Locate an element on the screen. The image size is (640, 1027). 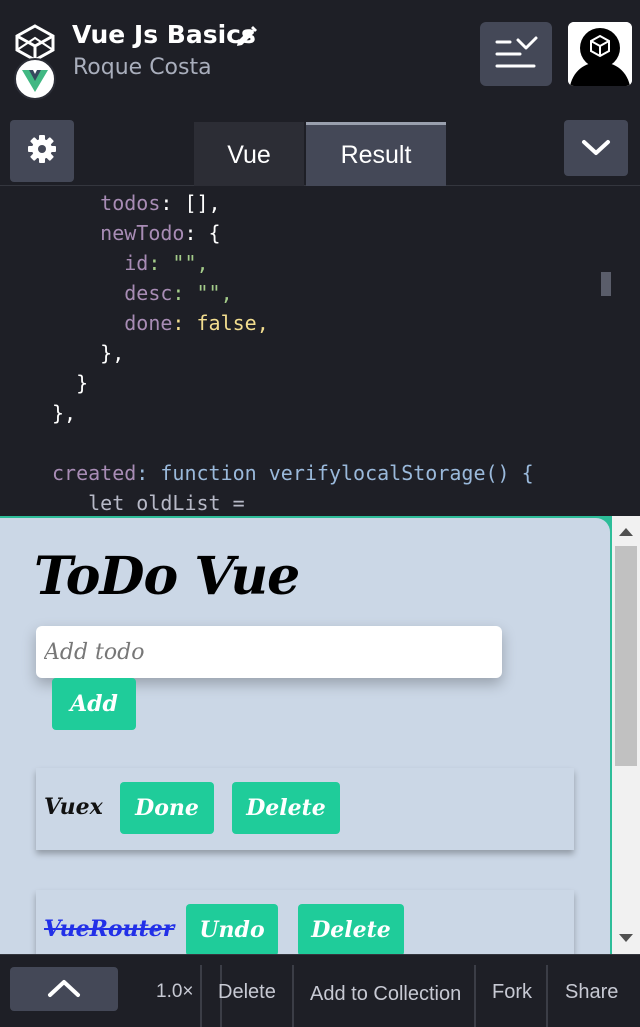
result-scrollbar is located at coordinates (626, 735).